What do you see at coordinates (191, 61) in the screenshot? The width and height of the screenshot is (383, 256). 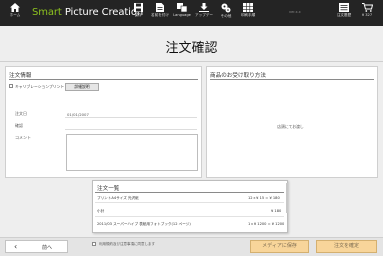 I see `title-divider` at bounding box center [191, 61].